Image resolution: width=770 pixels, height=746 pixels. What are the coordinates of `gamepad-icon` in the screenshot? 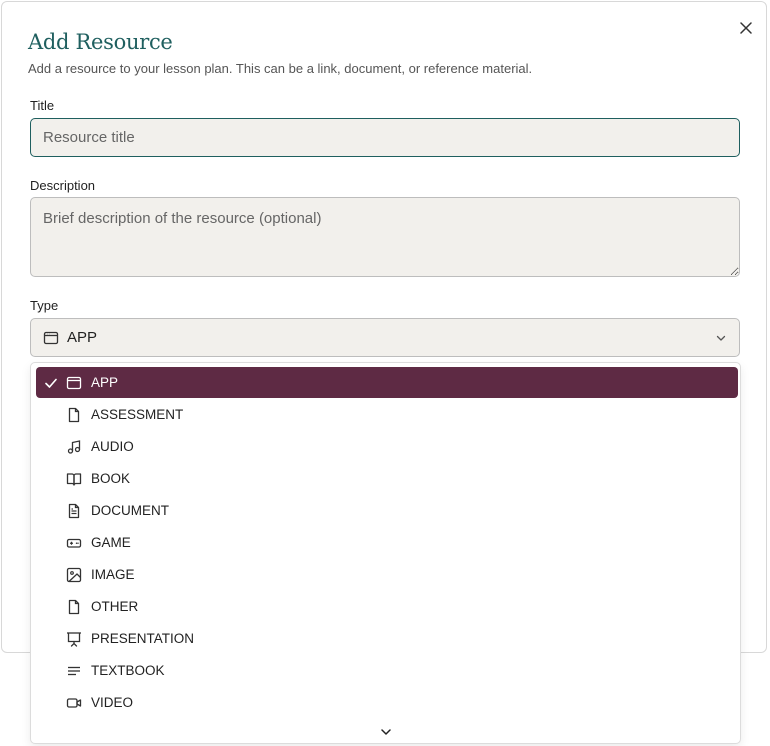 It's located at (74, 543).